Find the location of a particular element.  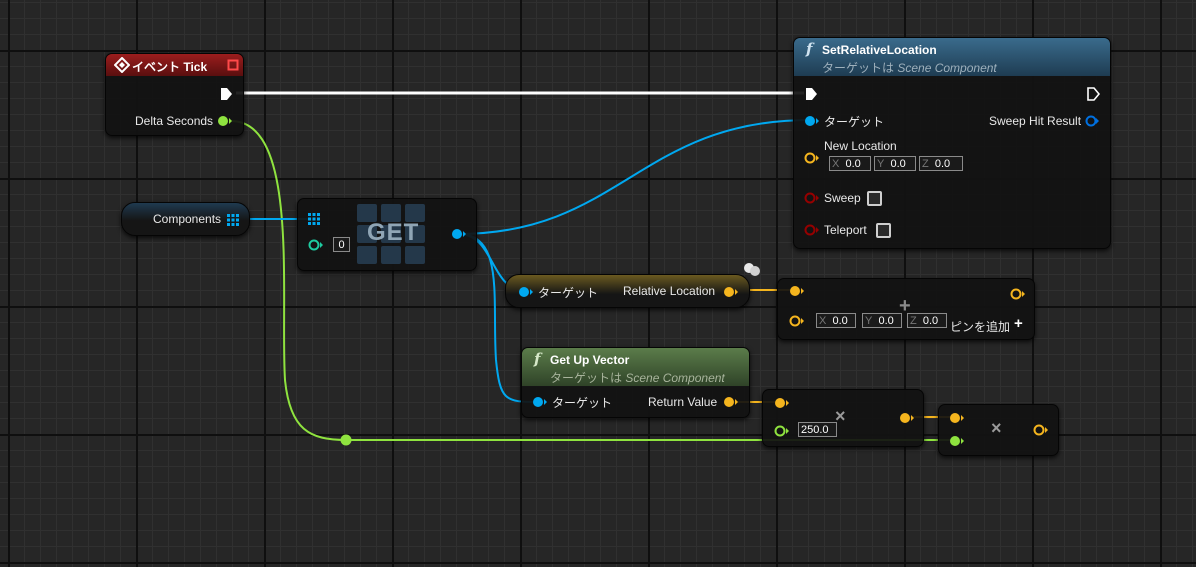

exec-in-pin-icon is located at coordinates (811, 94).